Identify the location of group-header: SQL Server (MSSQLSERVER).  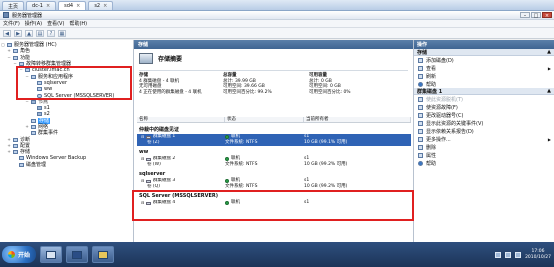
(179, 196).